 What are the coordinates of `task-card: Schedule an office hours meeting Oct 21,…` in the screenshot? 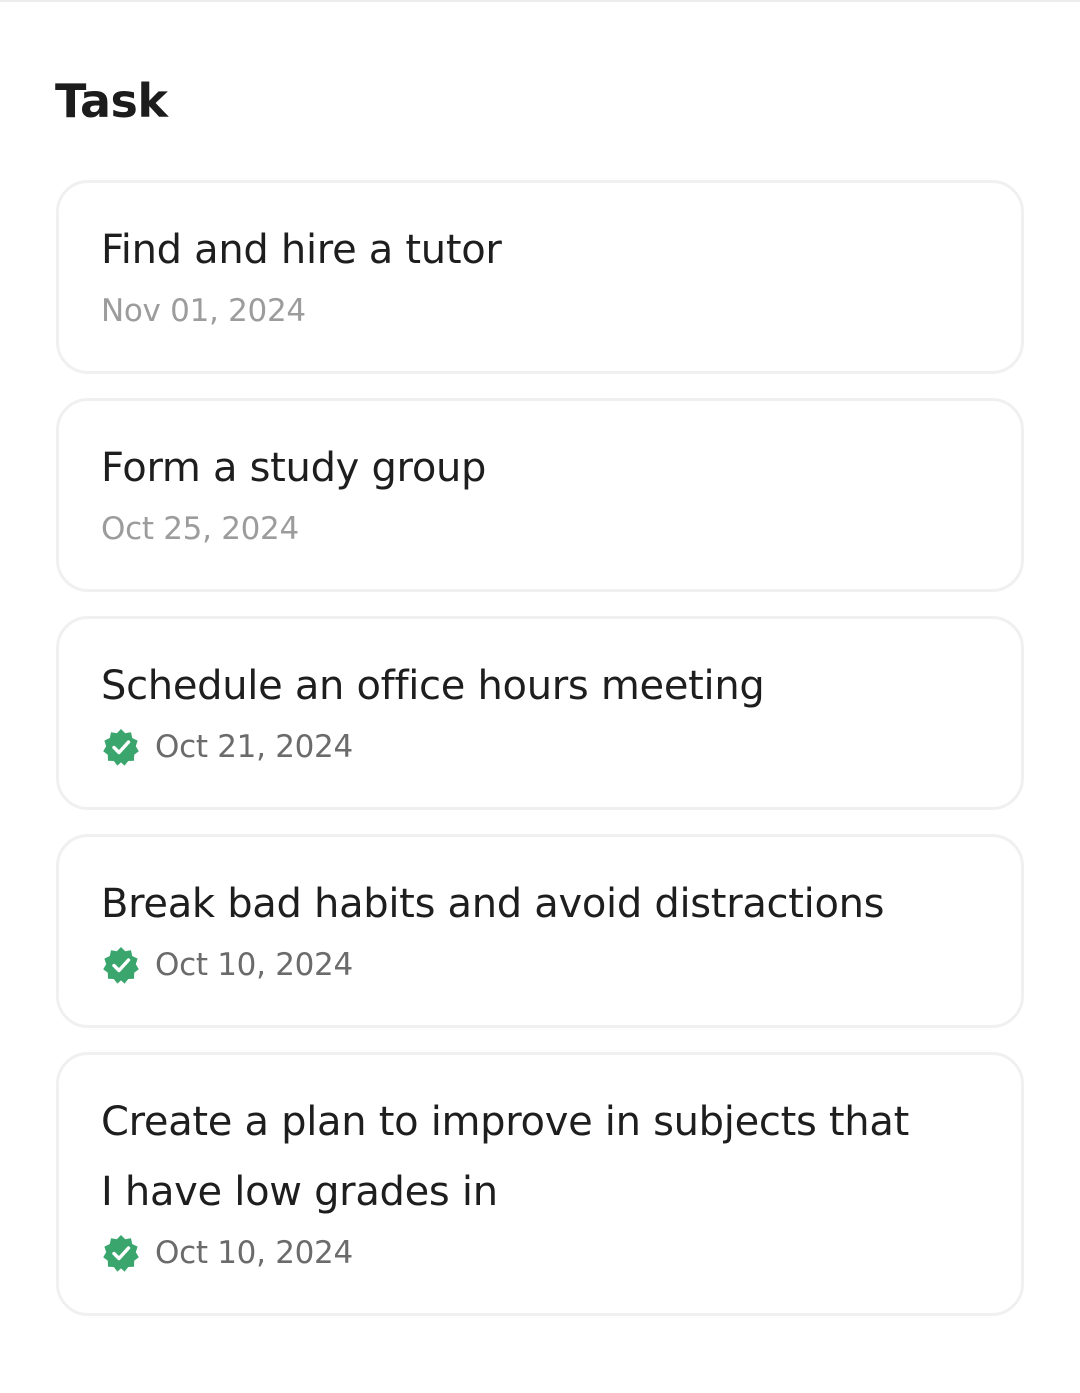 It's located at (540, 713).